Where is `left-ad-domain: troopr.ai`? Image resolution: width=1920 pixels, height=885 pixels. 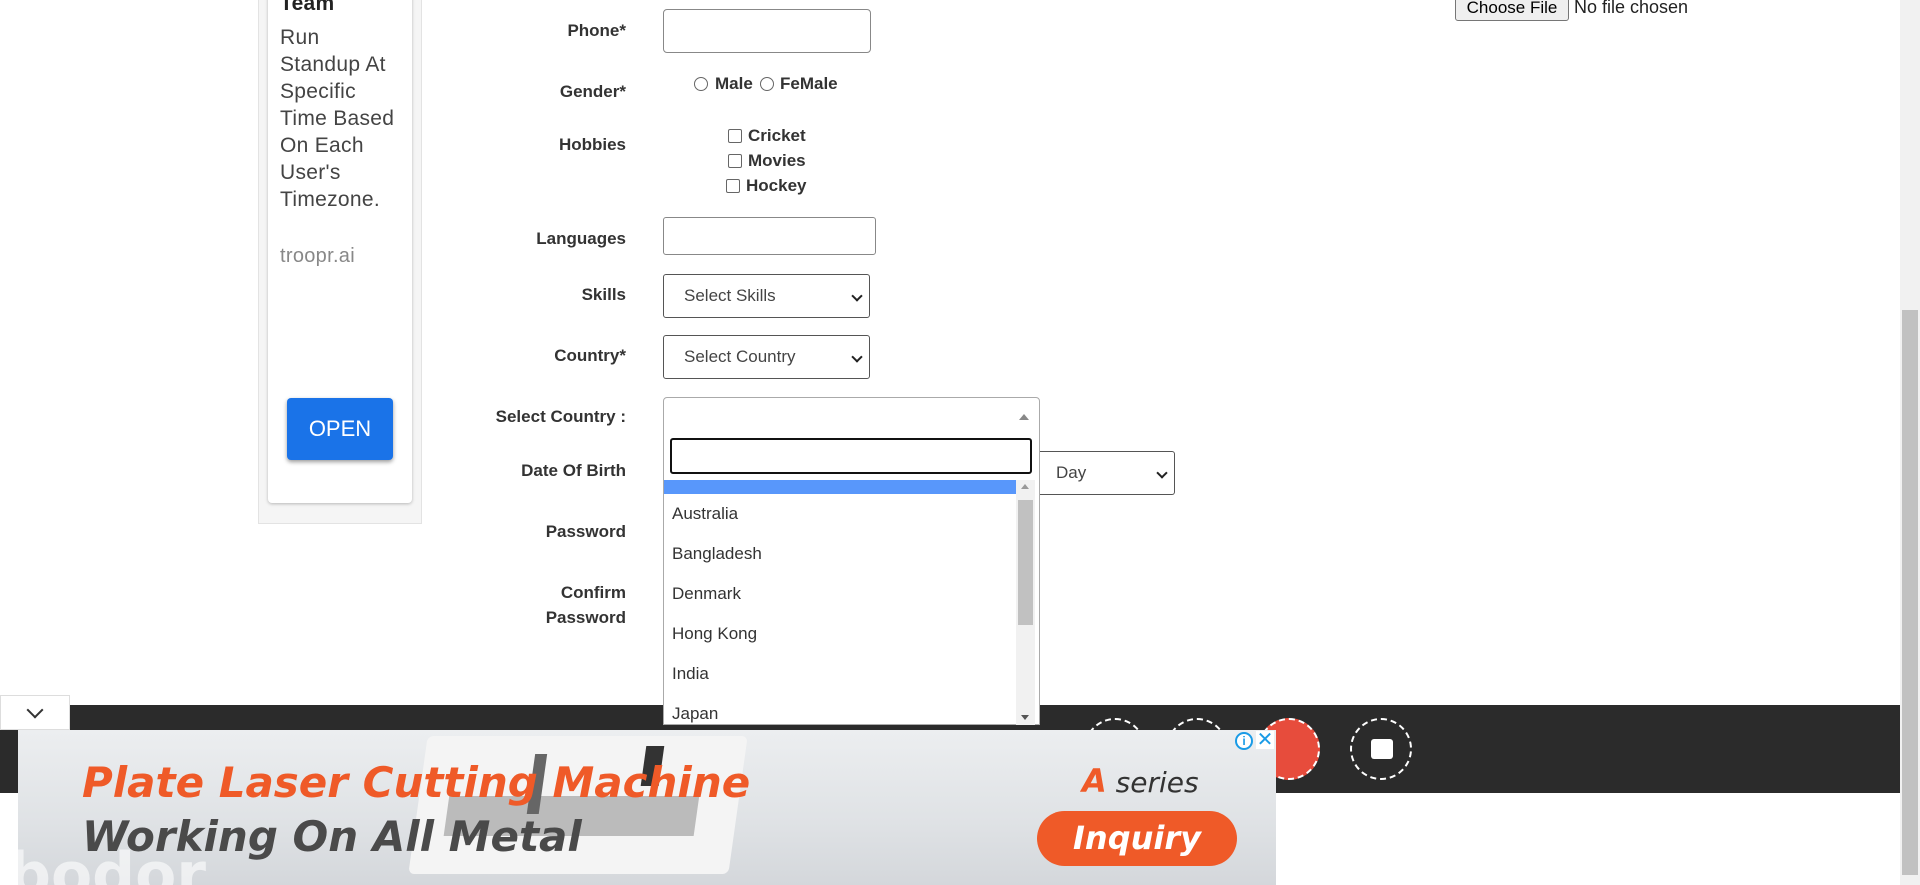 left-ad-domain: troopr.ai is located at coordinates (317, 256).